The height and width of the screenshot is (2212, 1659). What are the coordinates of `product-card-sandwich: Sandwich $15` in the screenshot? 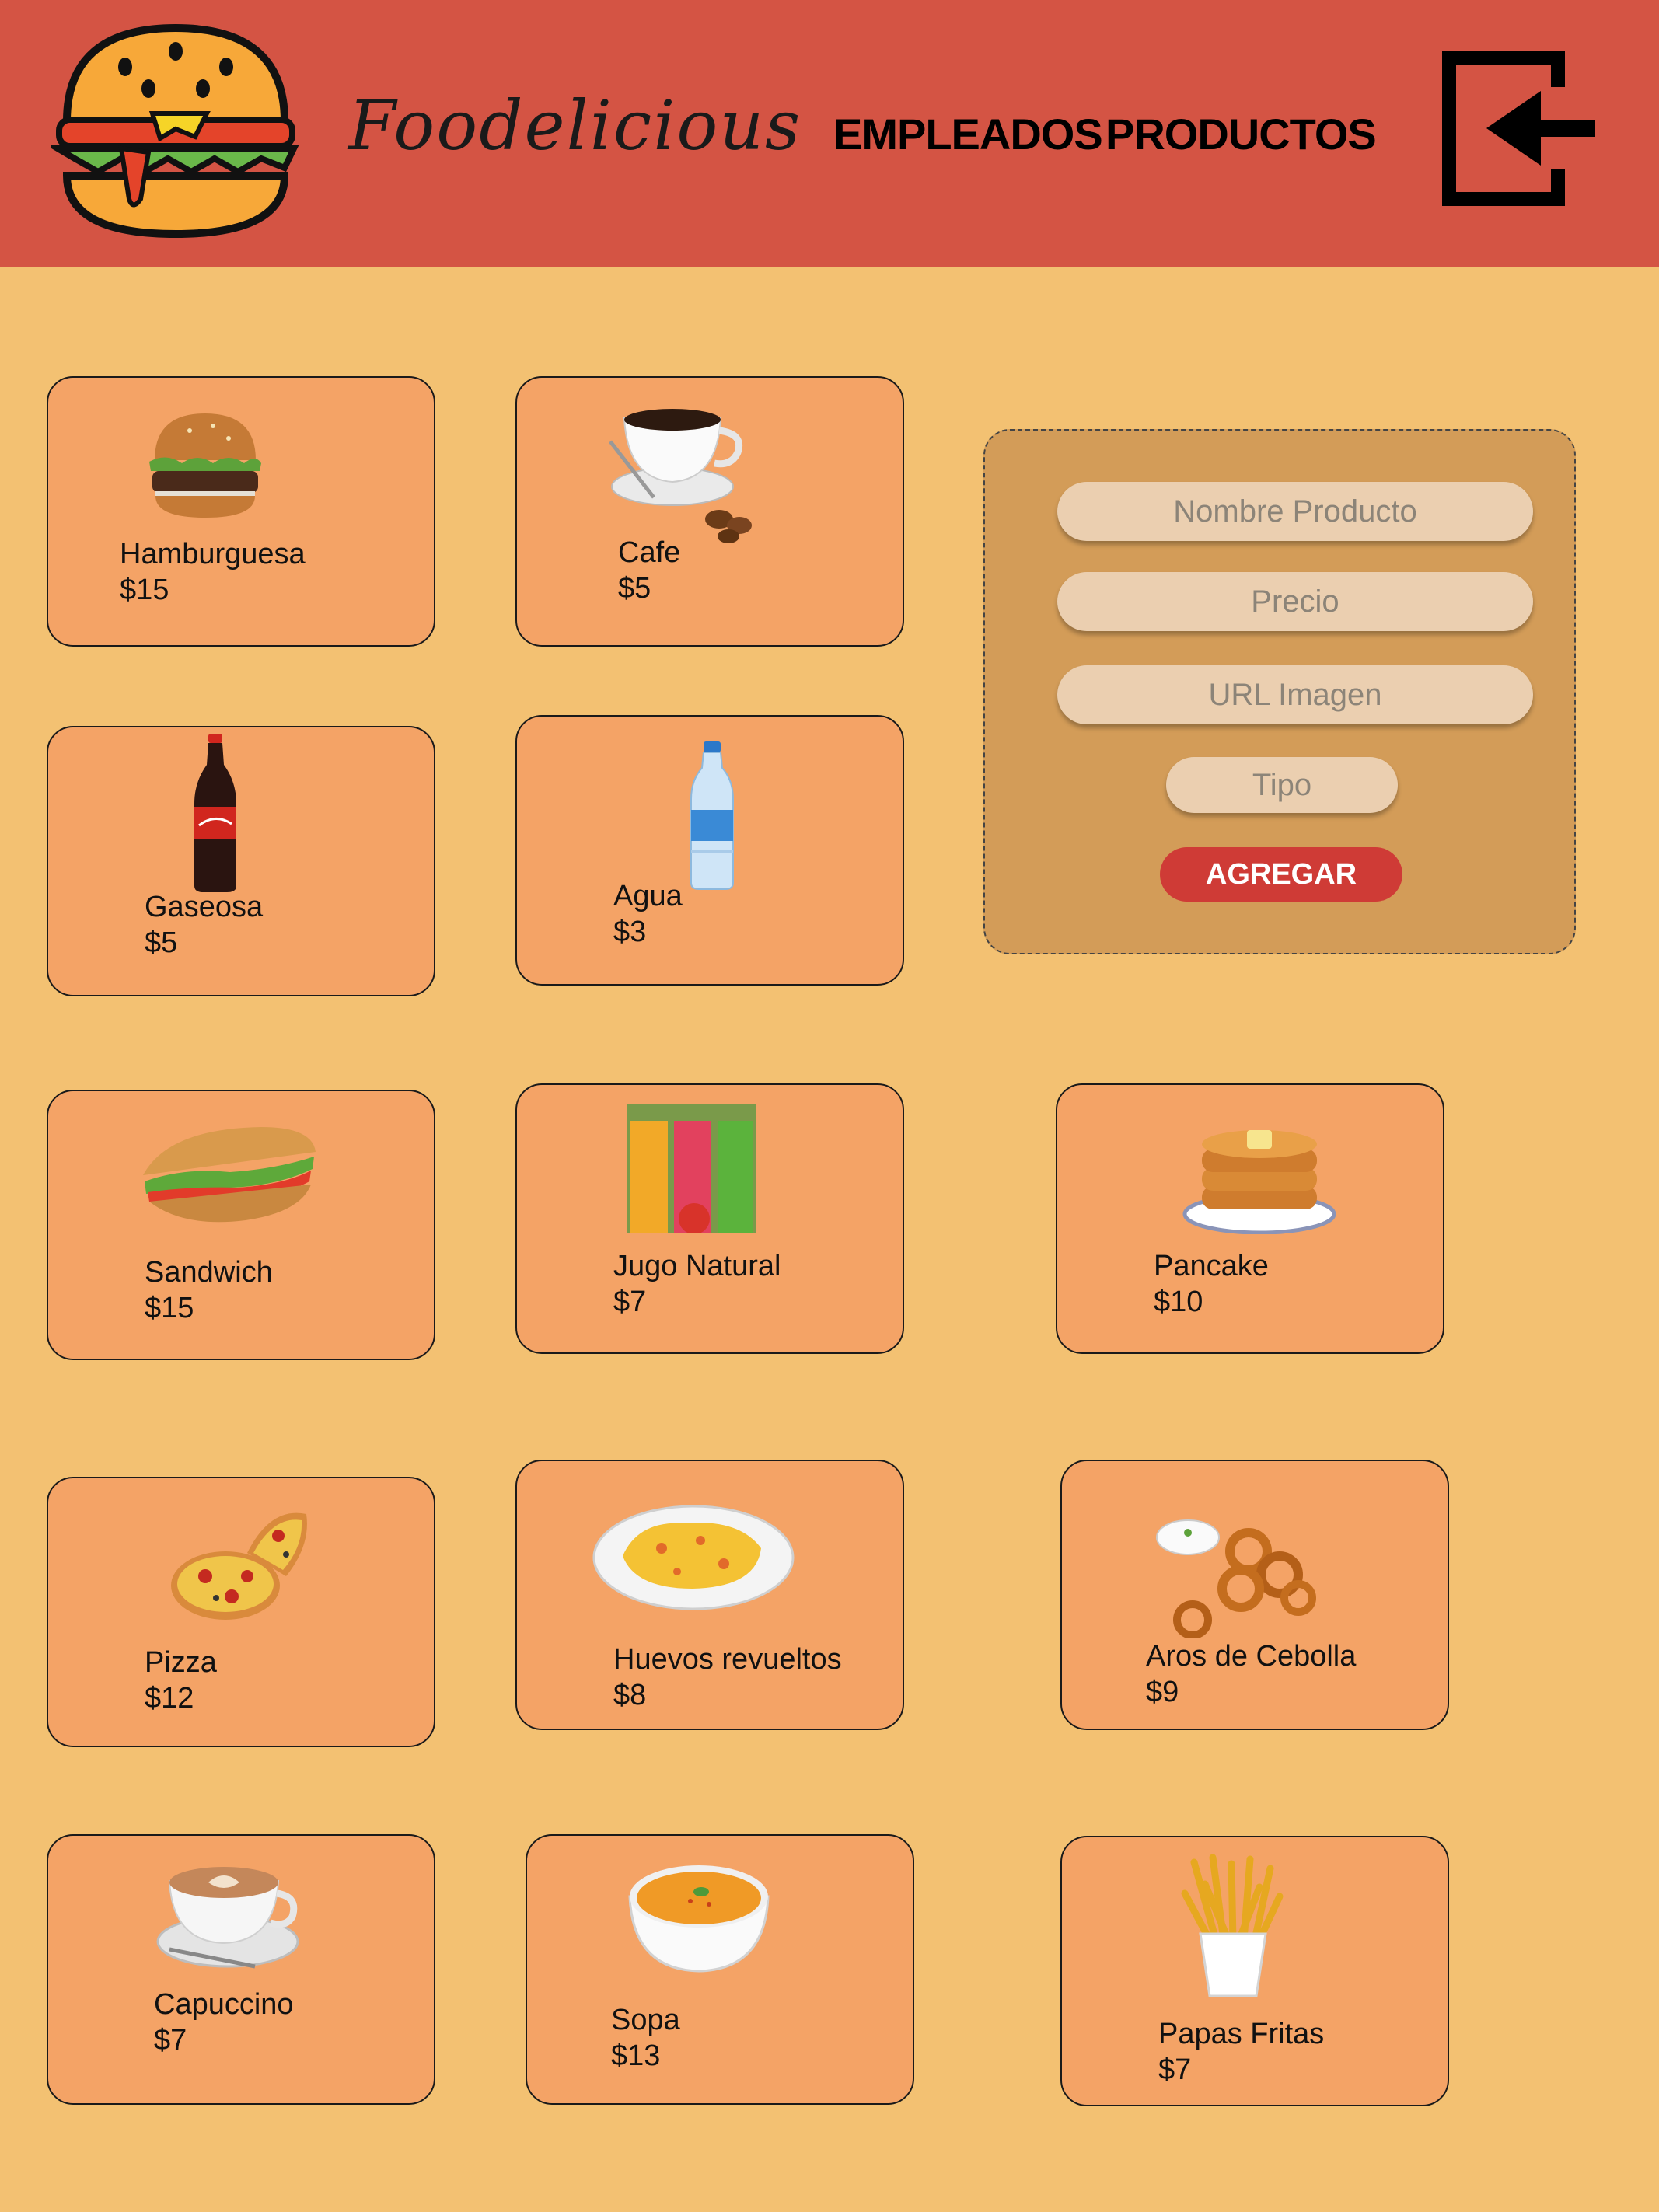 It's located at (241, 1225).